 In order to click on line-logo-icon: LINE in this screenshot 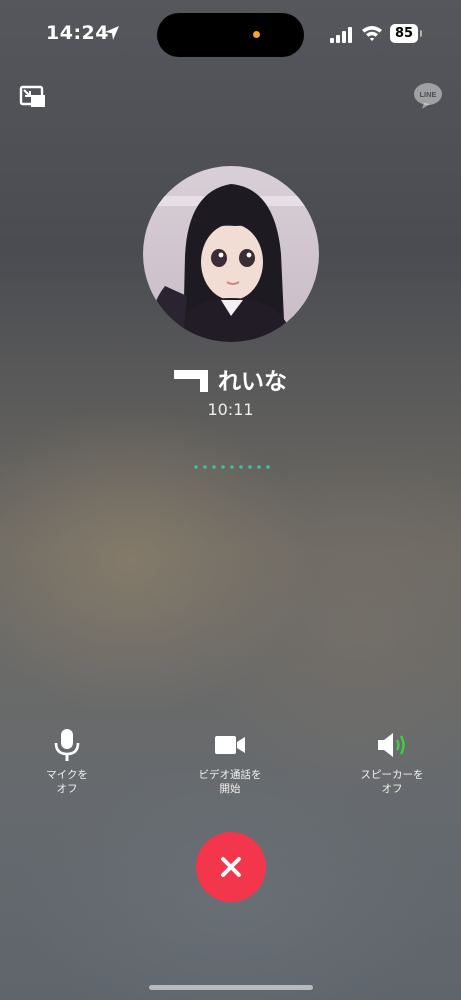, I will do `click(428, 96)`.